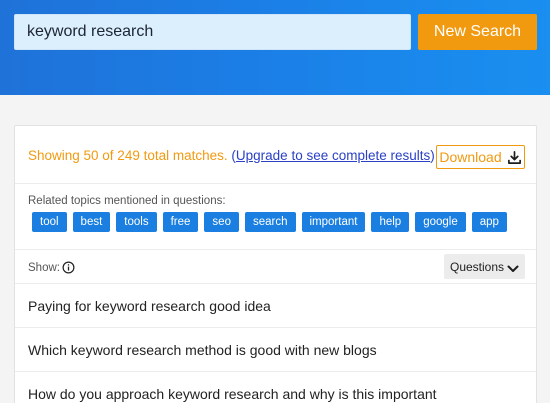  I want to click on topic-chip-help: help, so click(390, 222).